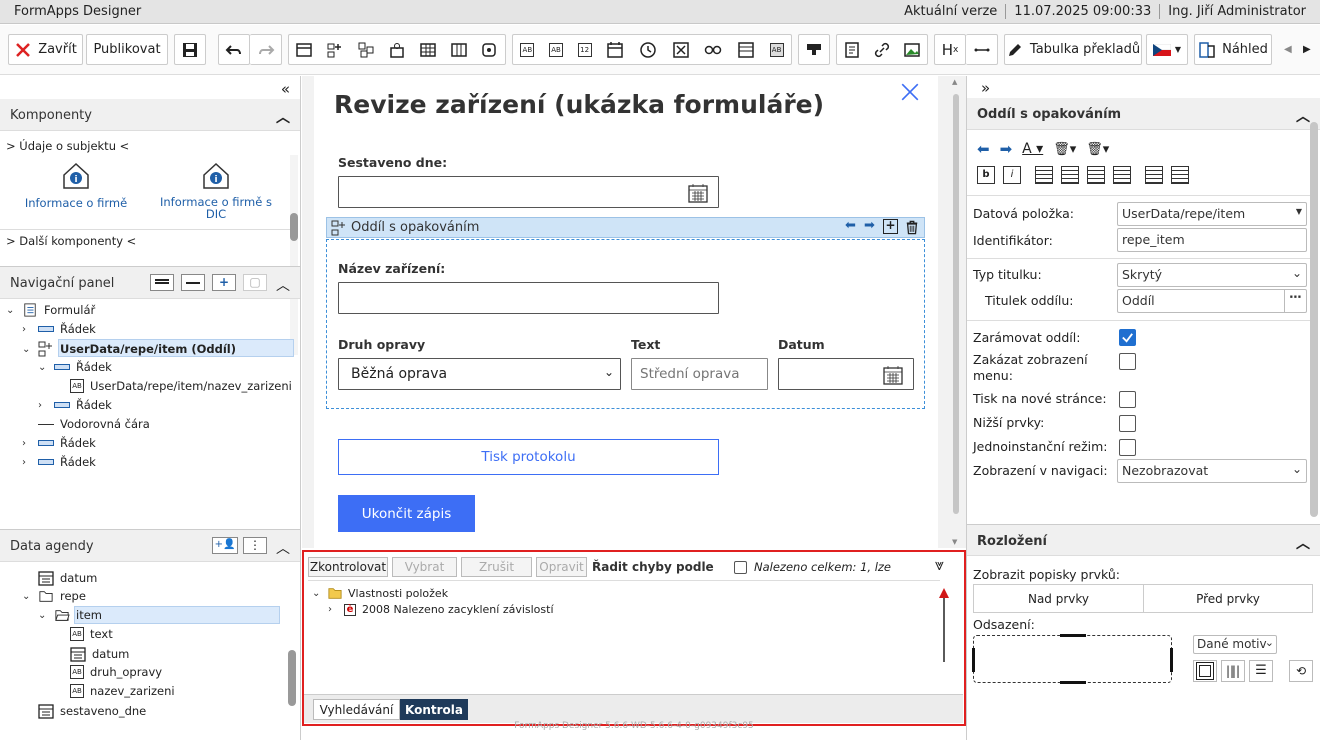 The image size is (1320, 740). I want to click on padding-vertical-button: ☰, so click(1261, 671).